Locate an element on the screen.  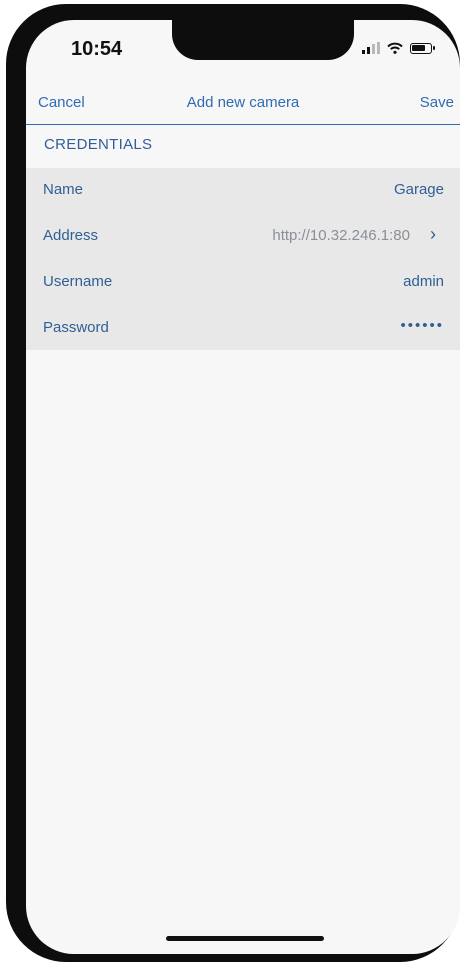
save-button: Save is located at coordinates (437, 102).